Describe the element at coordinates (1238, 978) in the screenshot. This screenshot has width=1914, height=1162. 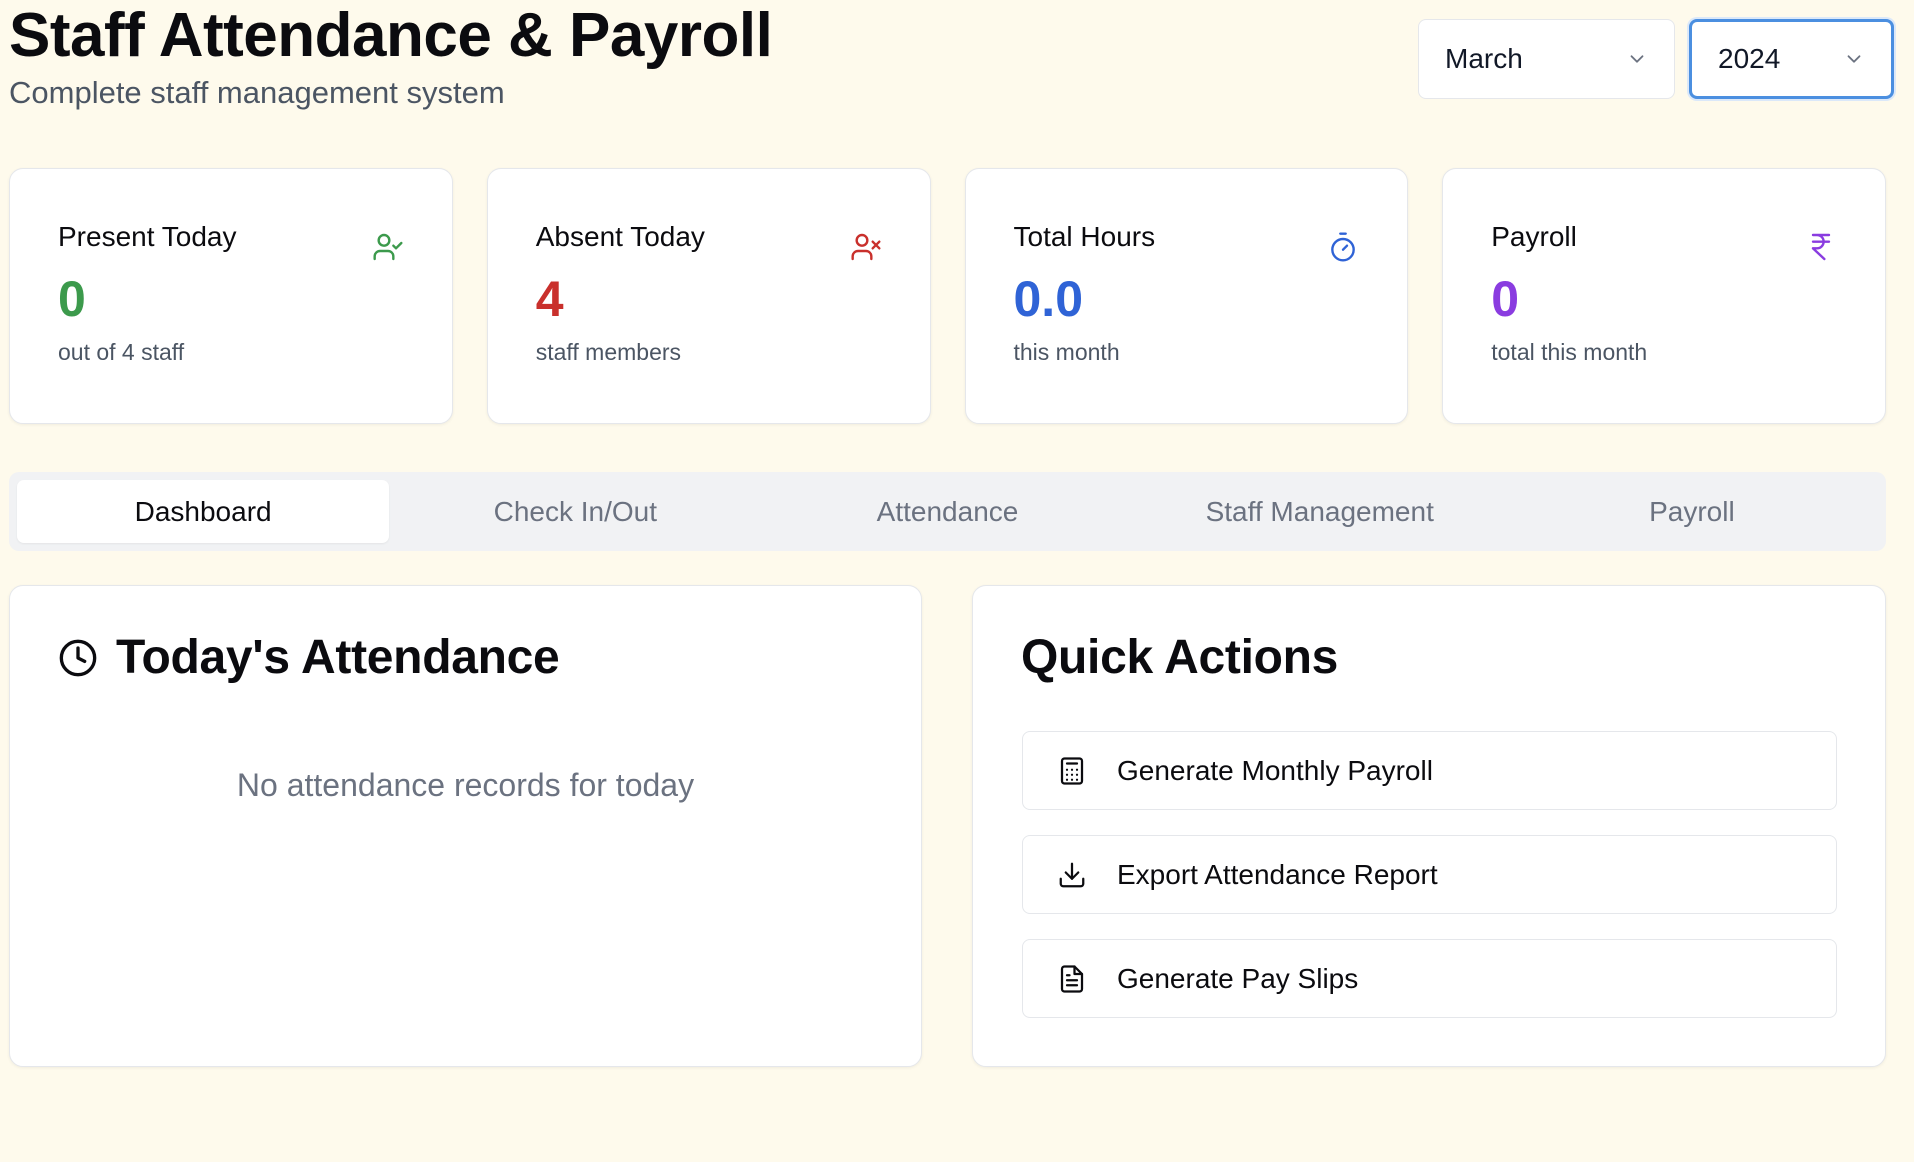
I see `action-label: Generate Pay Slips` at that location.